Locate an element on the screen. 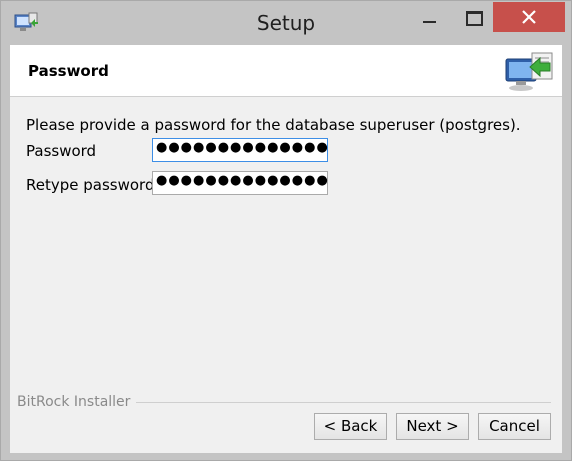 The width and height of the screenshot is (572, 461). retype-password-field: ●●●●●●●●●●●●●● is located at coordinates (240, 183).